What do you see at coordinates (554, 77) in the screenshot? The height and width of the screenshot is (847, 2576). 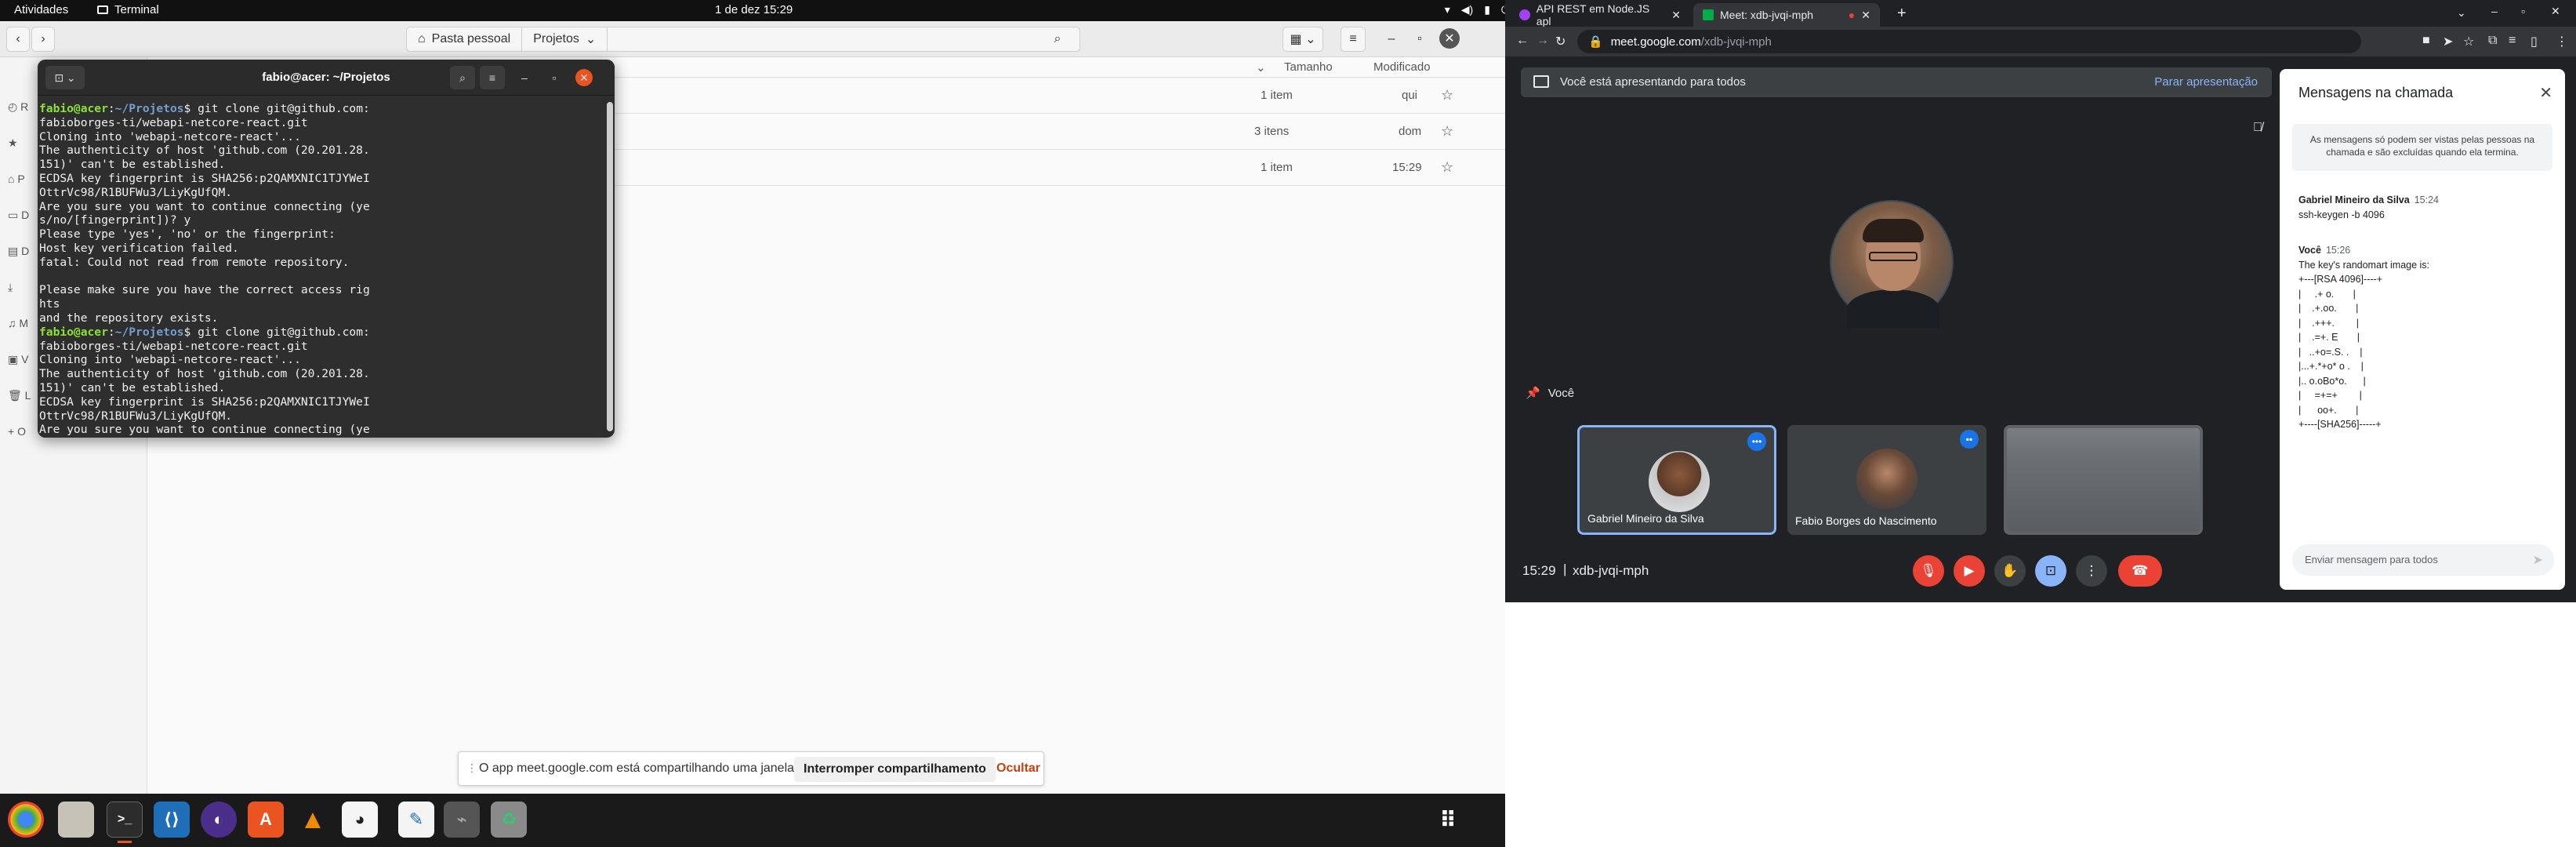 I see `terminal-maximize-button: ▫` at bounding box center [554, 77].